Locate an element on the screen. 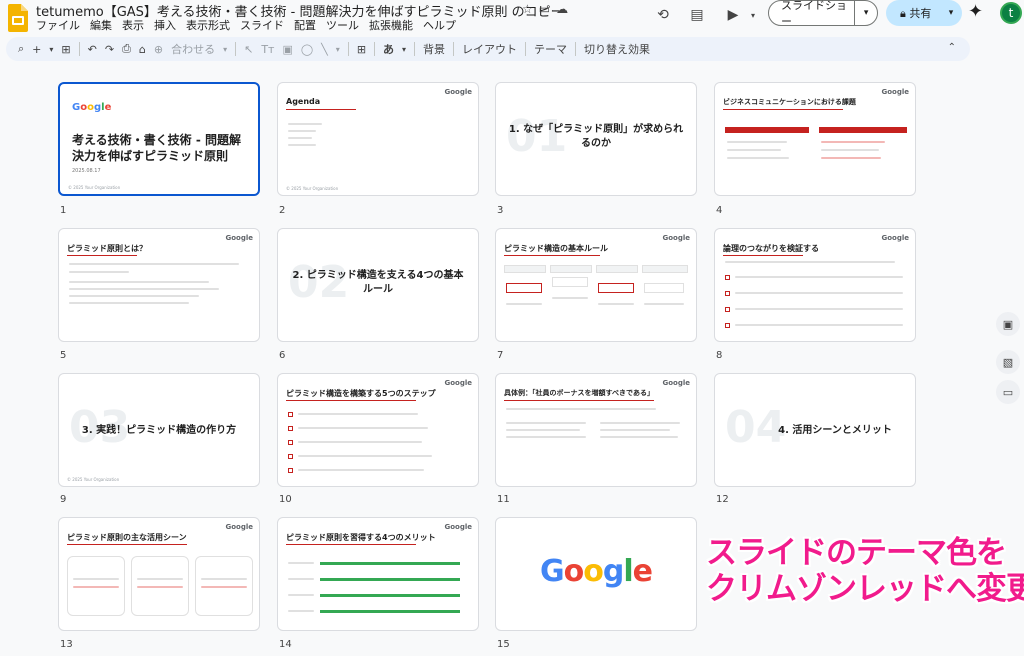 The height and width of the screenshot is (656, 1024). layout-button: レイアウト is located at coordinates (489, 49).